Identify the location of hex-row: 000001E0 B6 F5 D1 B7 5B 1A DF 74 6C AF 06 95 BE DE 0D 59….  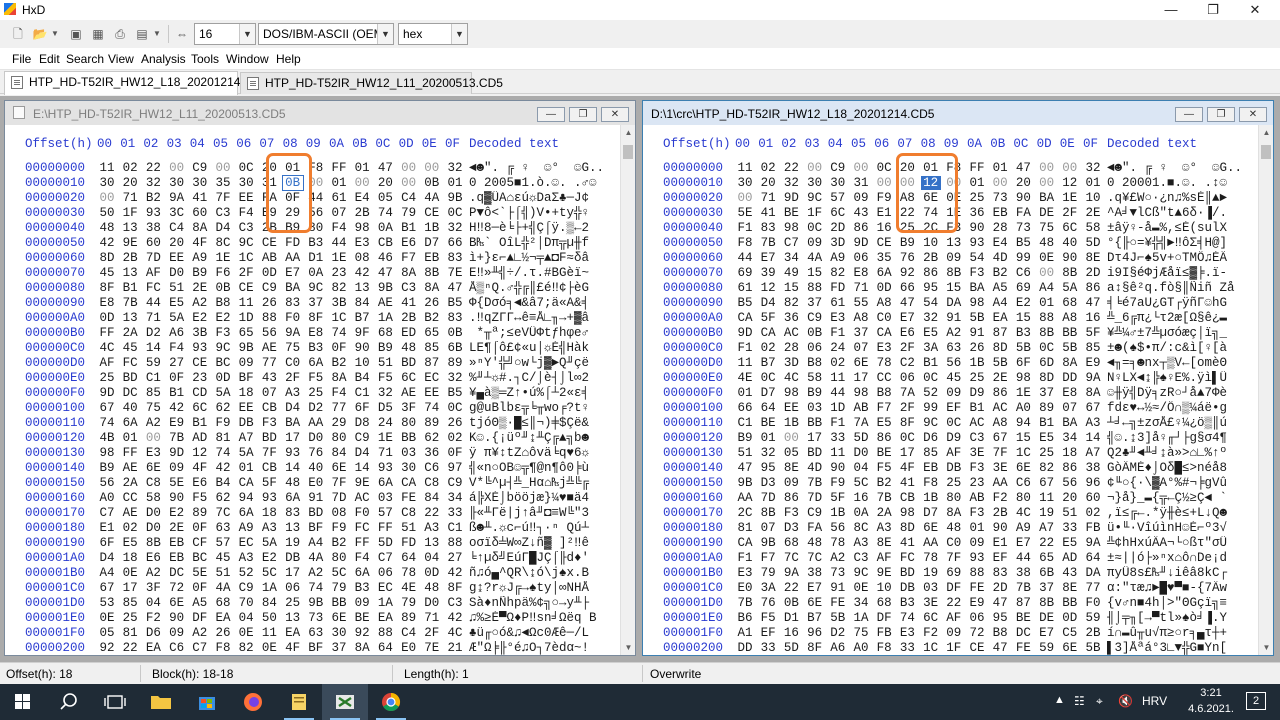
(959, 618).